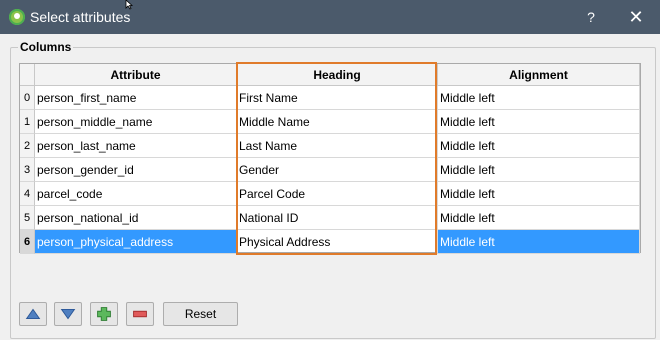 The image size is (660, 340). I want to click on row-header: 2, so click(27, 146).